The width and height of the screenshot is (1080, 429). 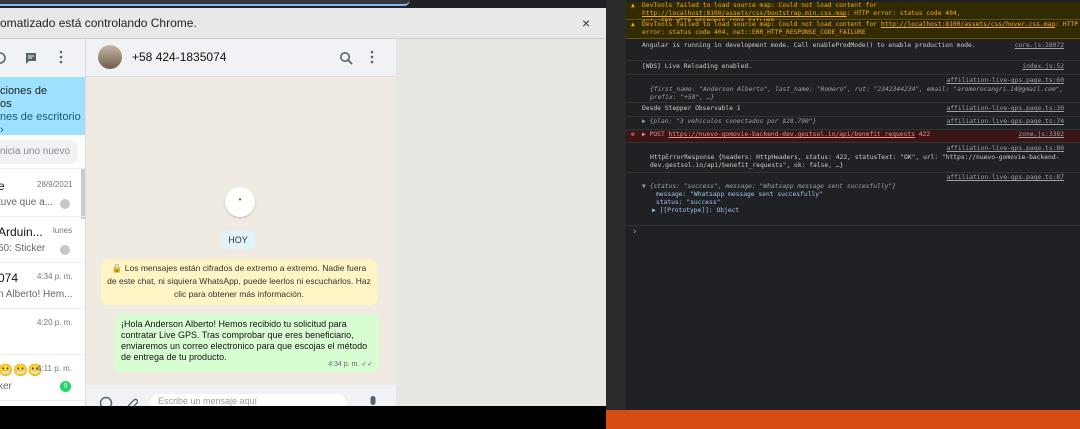 What do you see at coordinates (54, 368) in the screenshot?
I see `chat-time: 4:11 p. m.` at bounding box center [54, 368].